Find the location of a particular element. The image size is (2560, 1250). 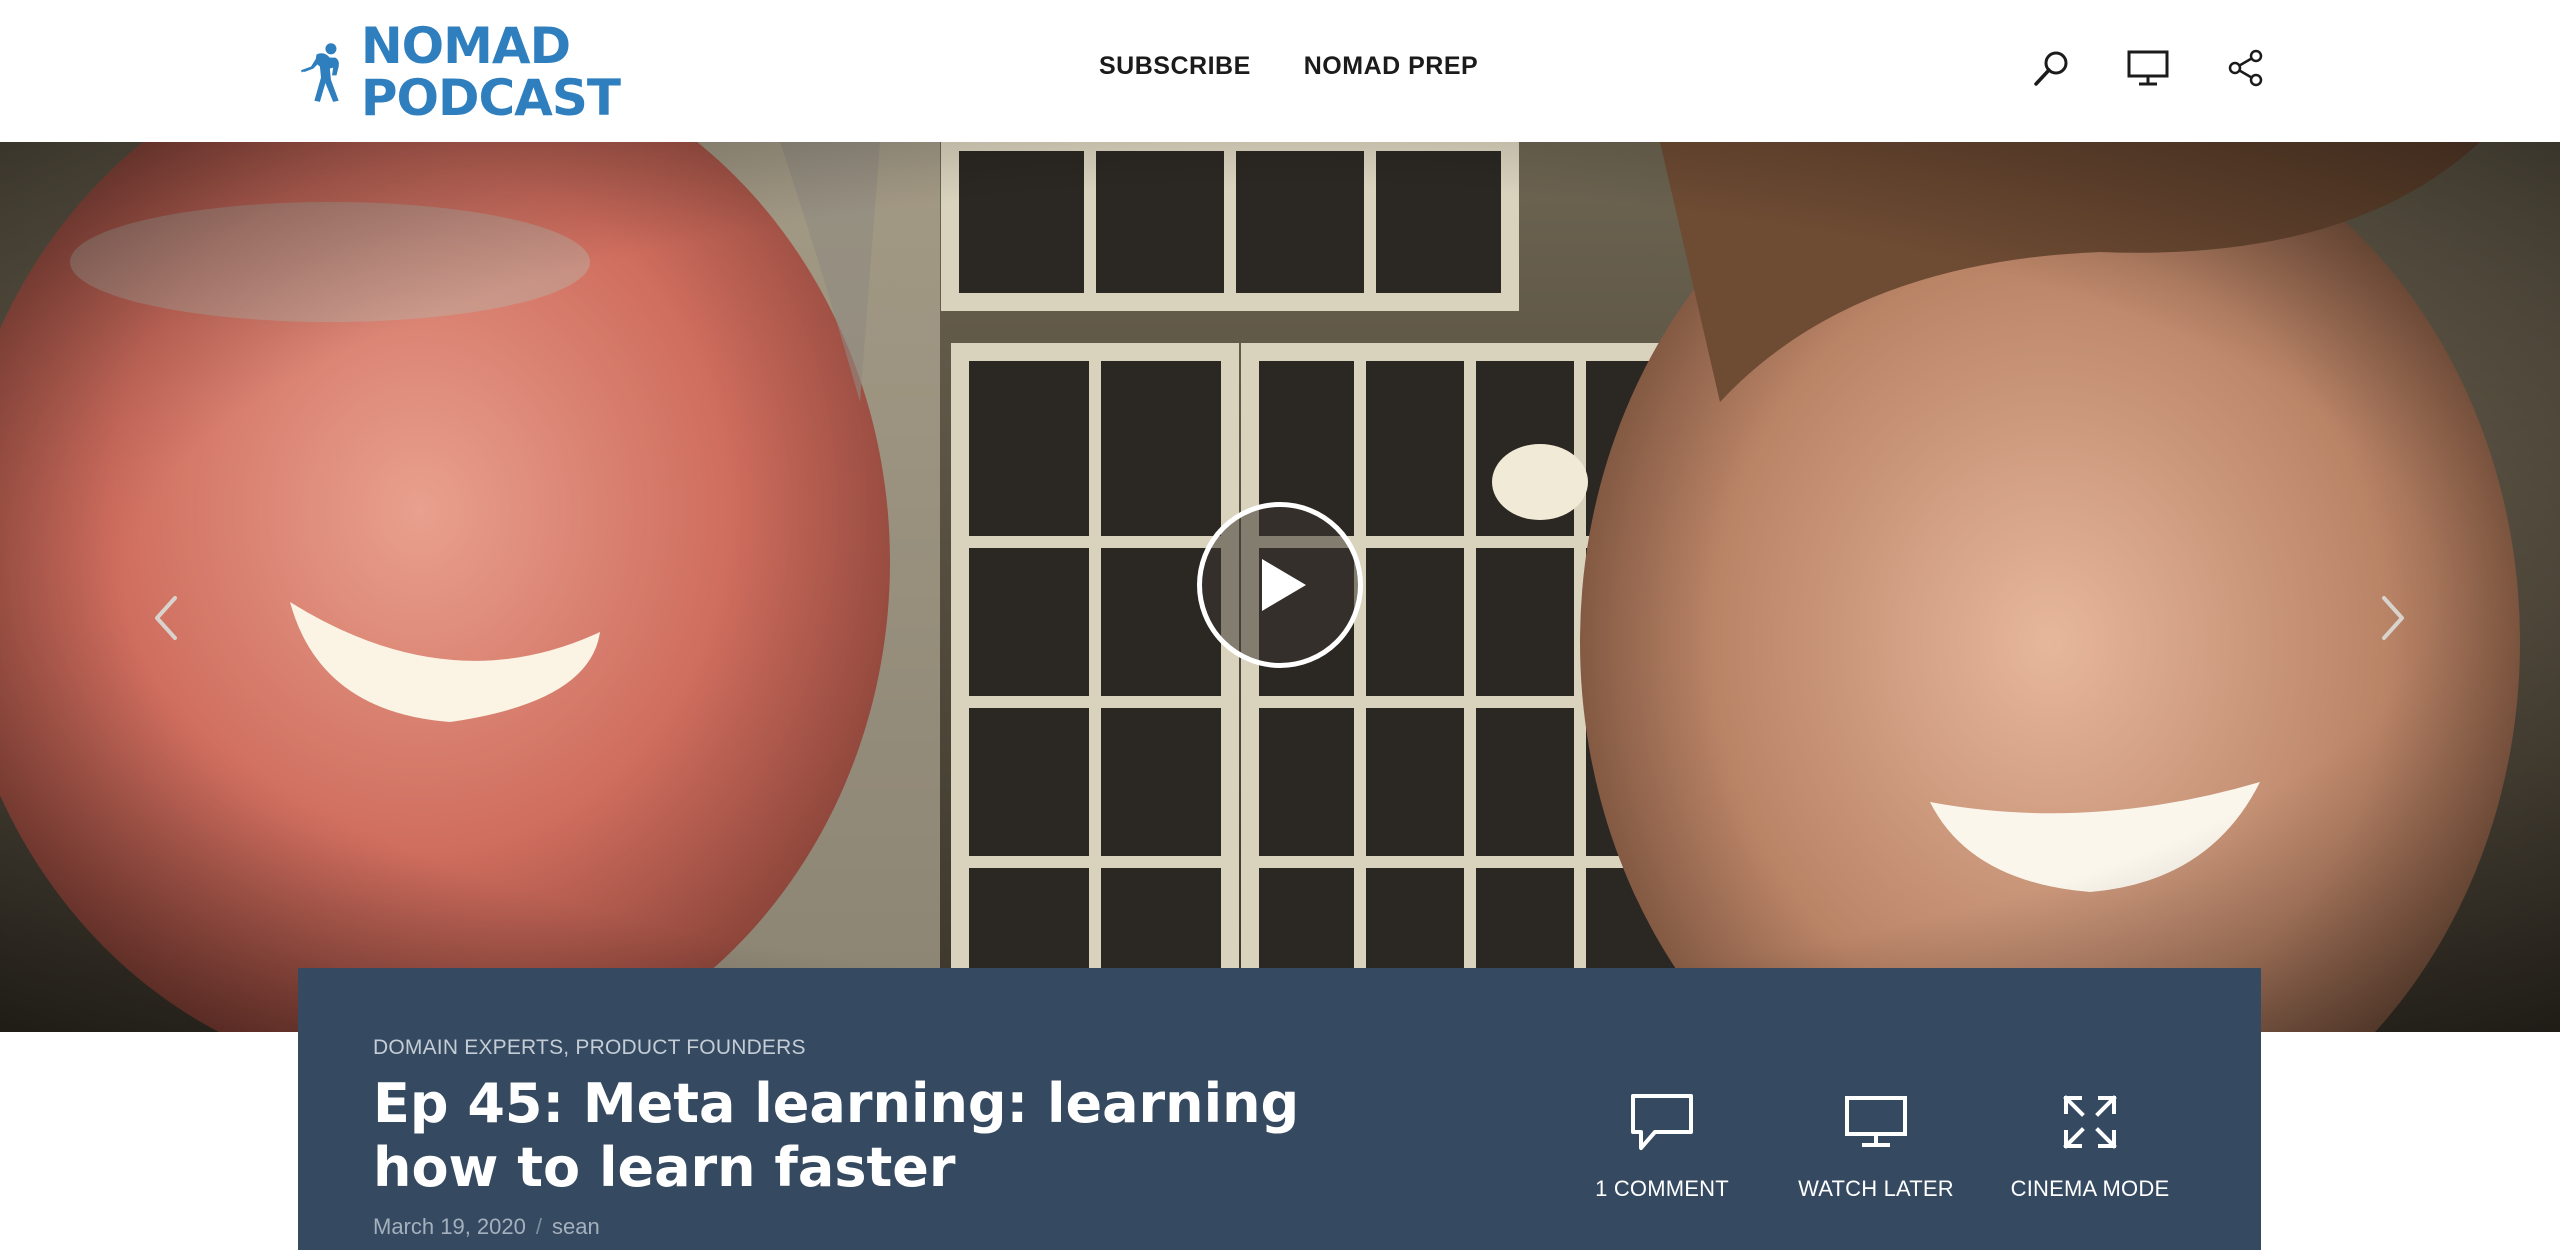

episode-meta: March 19, 2020 / sean is located at coordinates (486, 1227).